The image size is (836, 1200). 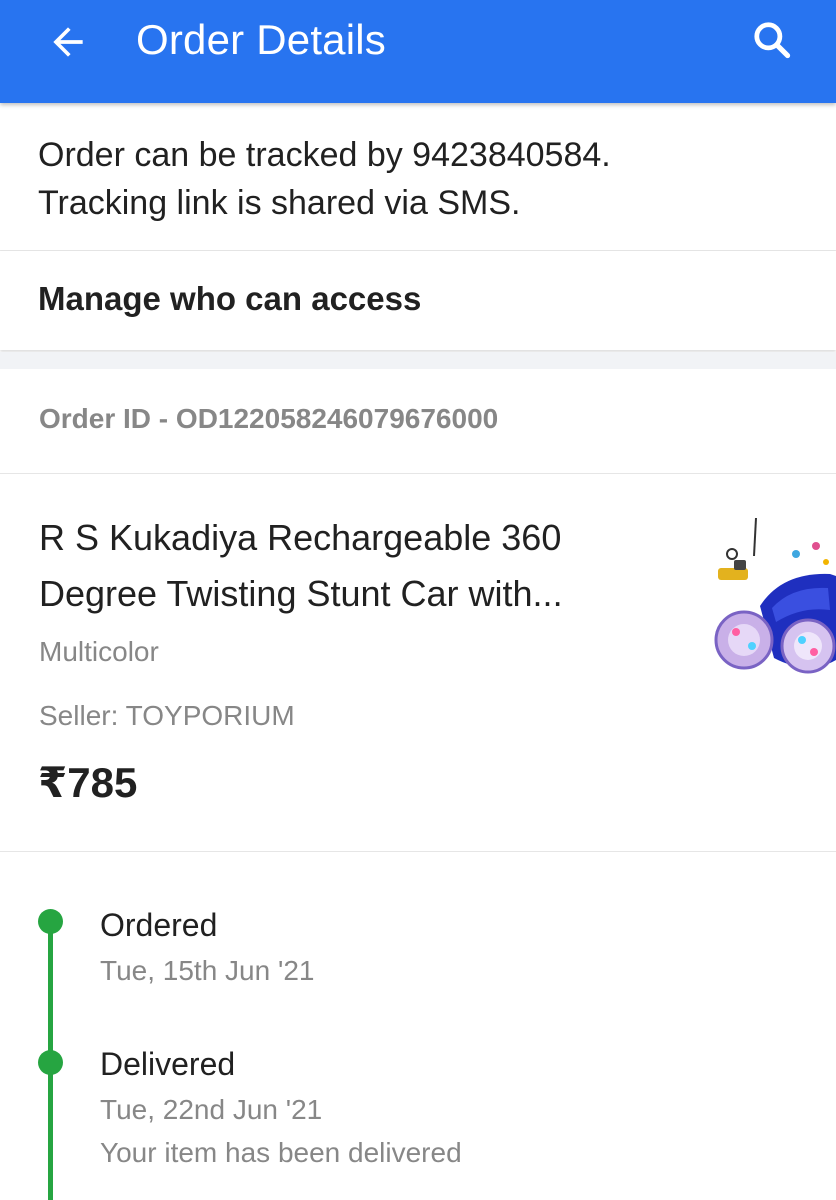 I want to click on manage-access-label: Manage who can access, so click(x=230, y=298).